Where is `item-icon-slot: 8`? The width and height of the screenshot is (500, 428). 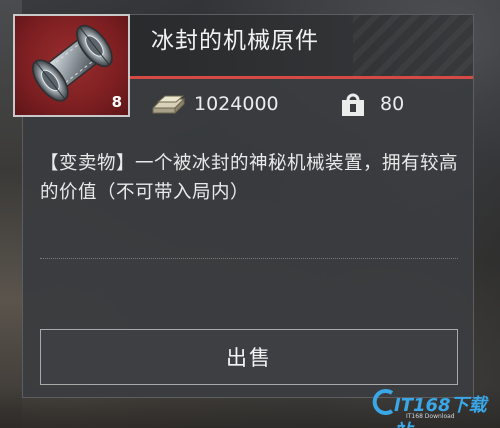 item-icon-slot: 8 is located at coordinates (71, 65).